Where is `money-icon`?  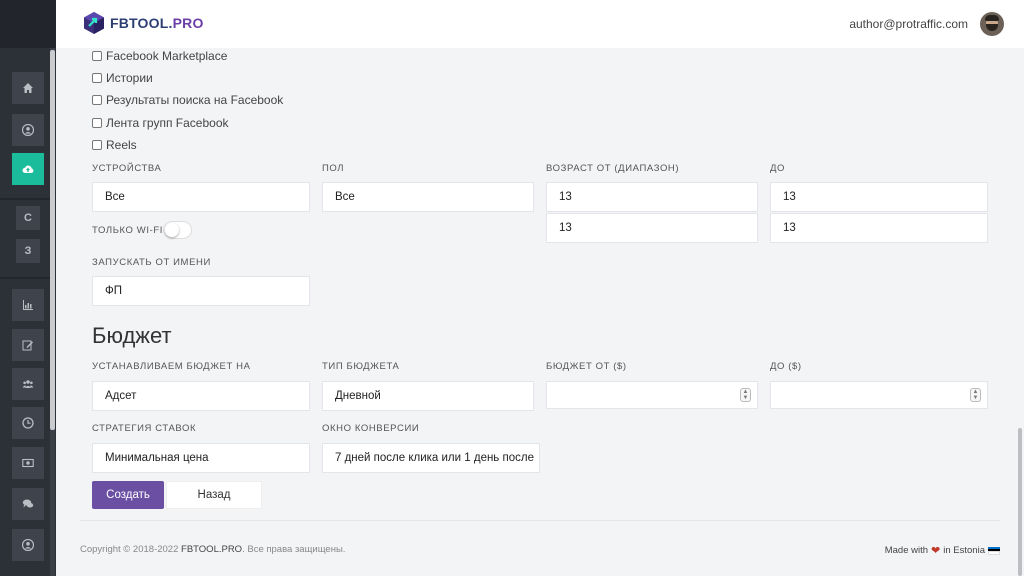 money-icon is located at coordinates (28, 463).